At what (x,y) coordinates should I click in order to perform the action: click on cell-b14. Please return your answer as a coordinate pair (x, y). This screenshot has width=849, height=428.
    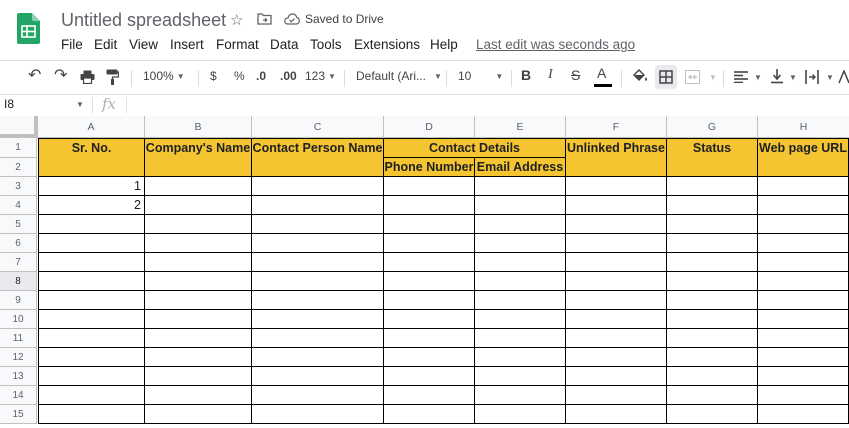
    Looking at the image, I should click on (198, 395).